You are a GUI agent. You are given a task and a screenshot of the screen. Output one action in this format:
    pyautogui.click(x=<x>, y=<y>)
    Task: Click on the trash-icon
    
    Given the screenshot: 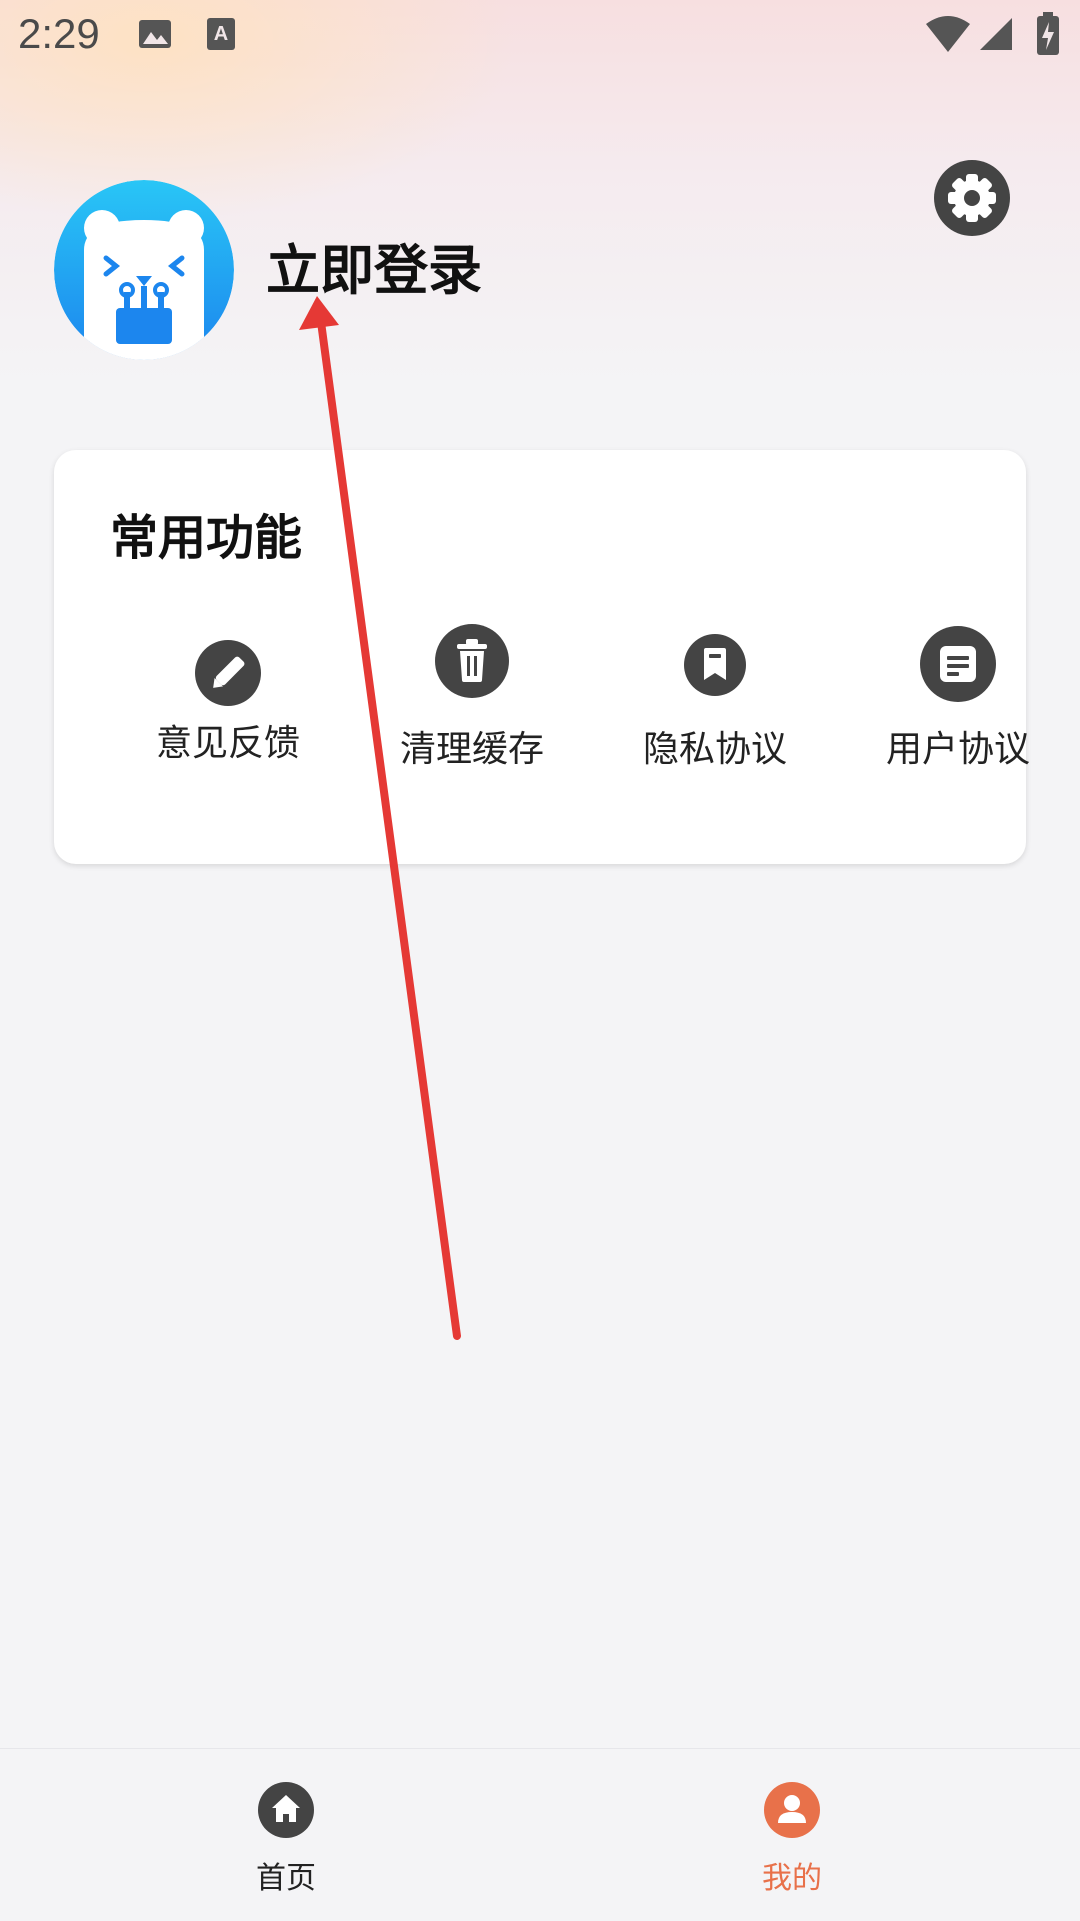 What is the action you would take?
    pyautogui.click(x=472, y=661)
    